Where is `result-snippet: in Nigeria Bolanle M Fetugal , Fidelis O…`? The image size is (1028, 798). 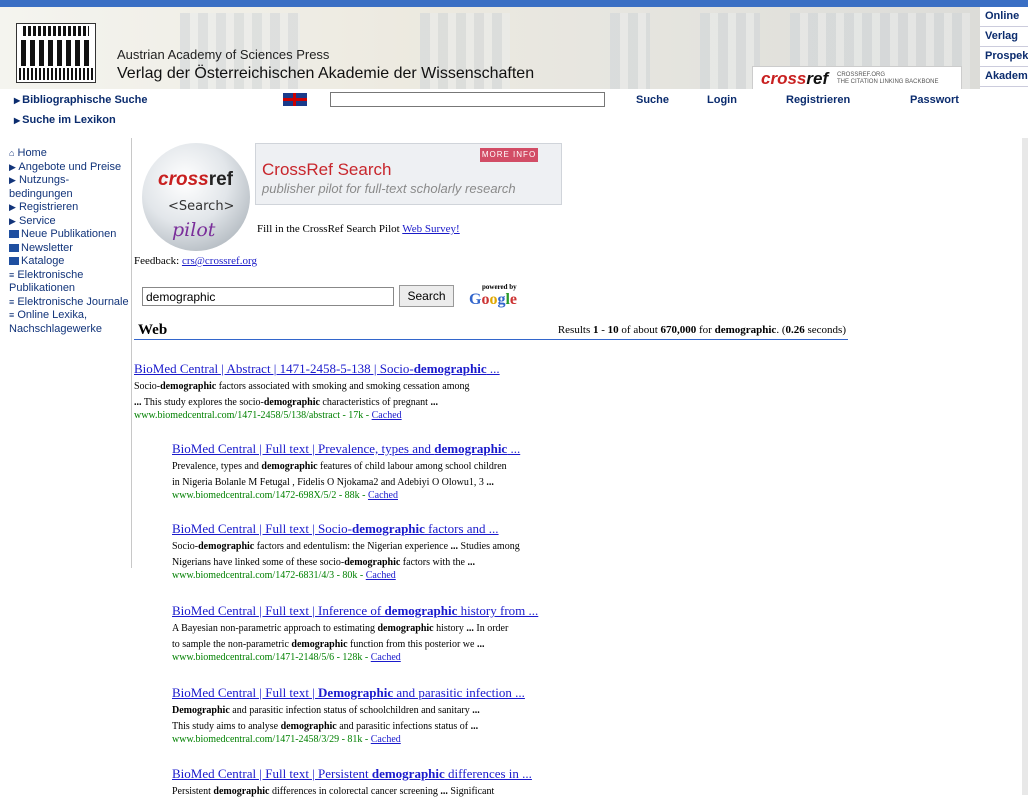
result-snippet: in Nigeria Bolanle M Fetugal , Fidelis O… is located at coordinates (333, 482).